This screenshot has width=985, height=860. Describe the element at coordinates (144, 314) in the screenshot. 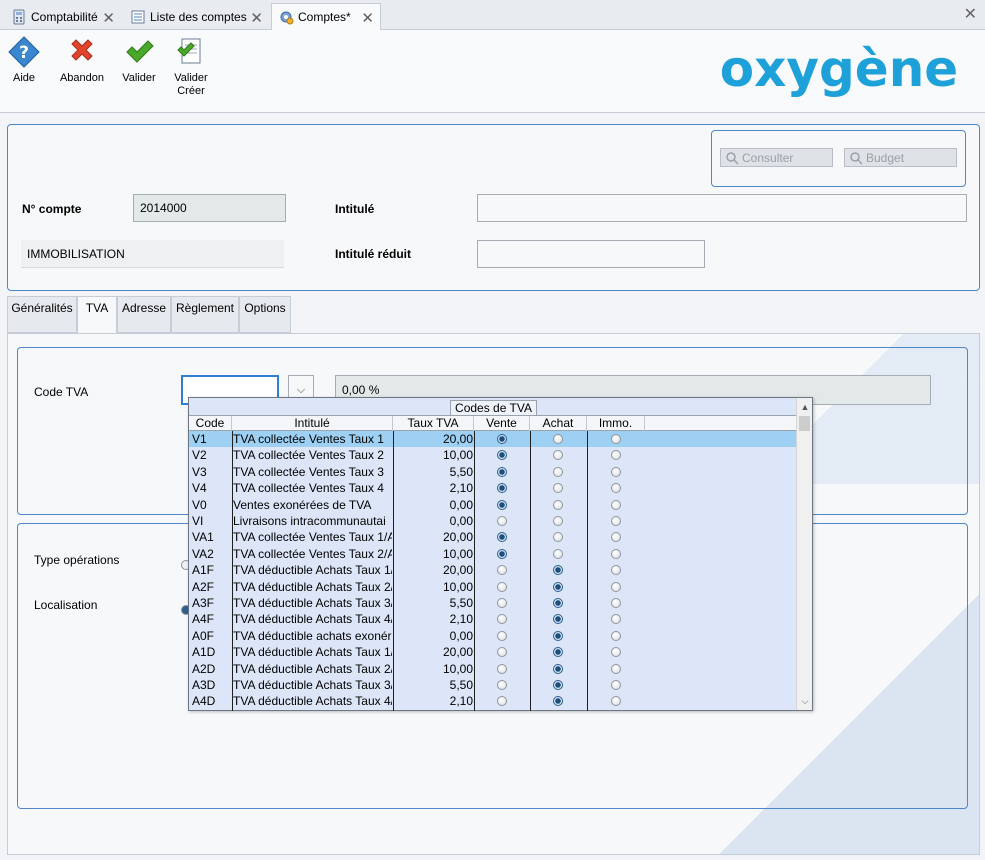

I see `tab-adresse: Adresse` at that location.